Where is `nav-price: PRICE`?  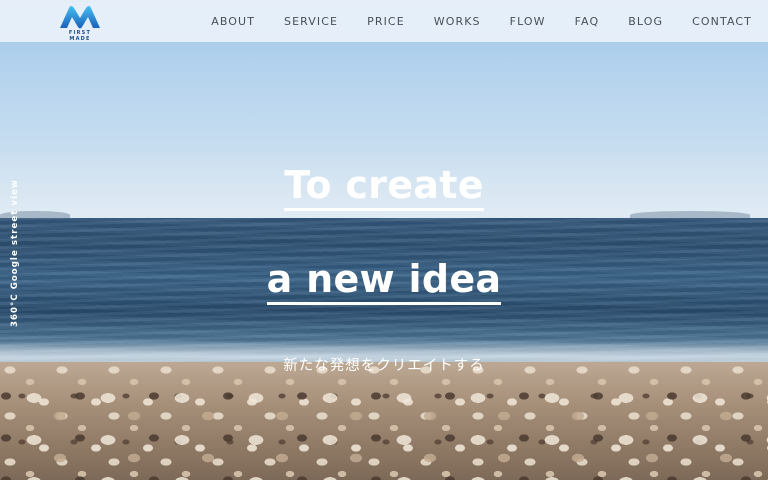 nav-price: PRICE is located at coordinates (386, 21).